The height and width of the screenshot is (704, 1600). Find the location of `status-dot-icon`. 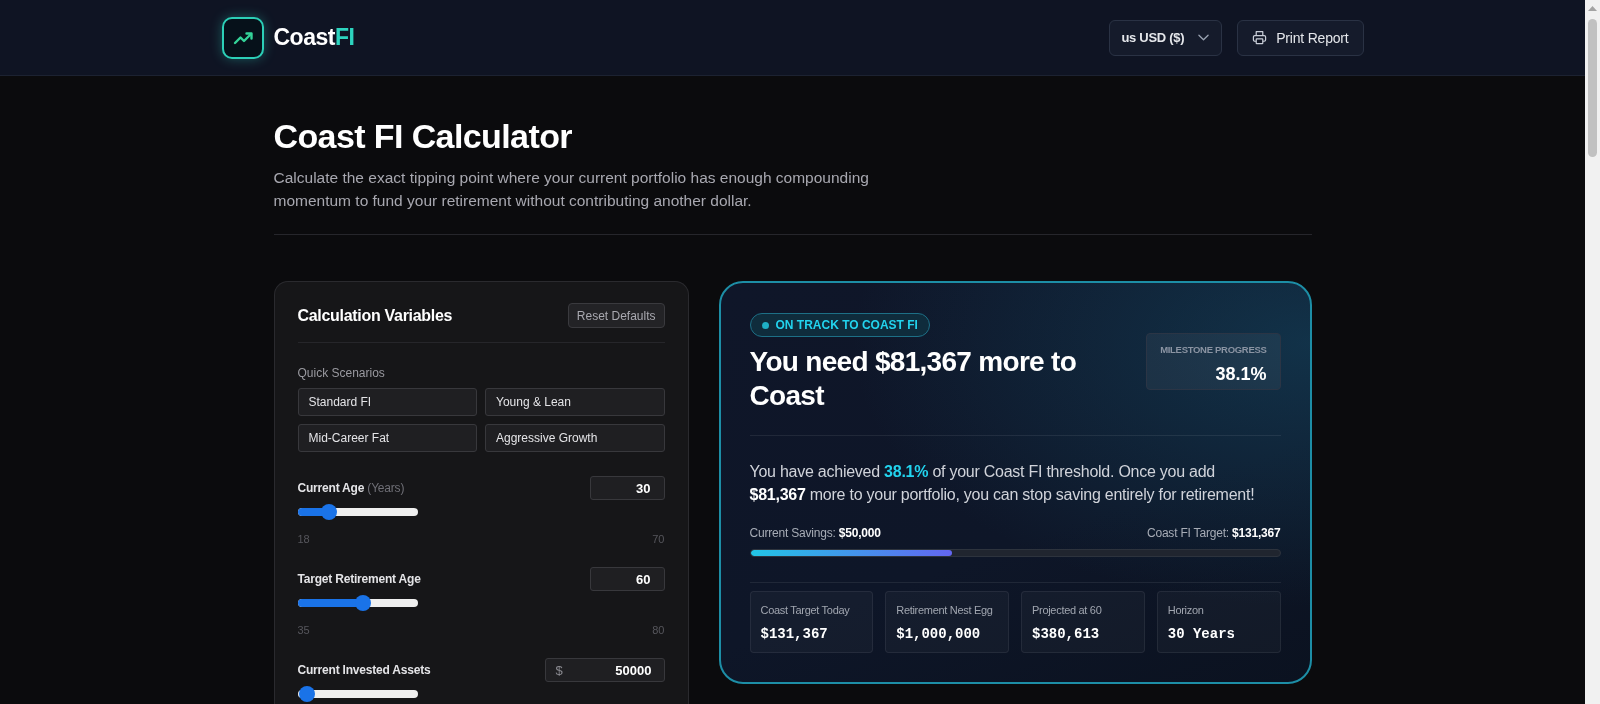

status-dot-icon is located at coordinates (765, 325).